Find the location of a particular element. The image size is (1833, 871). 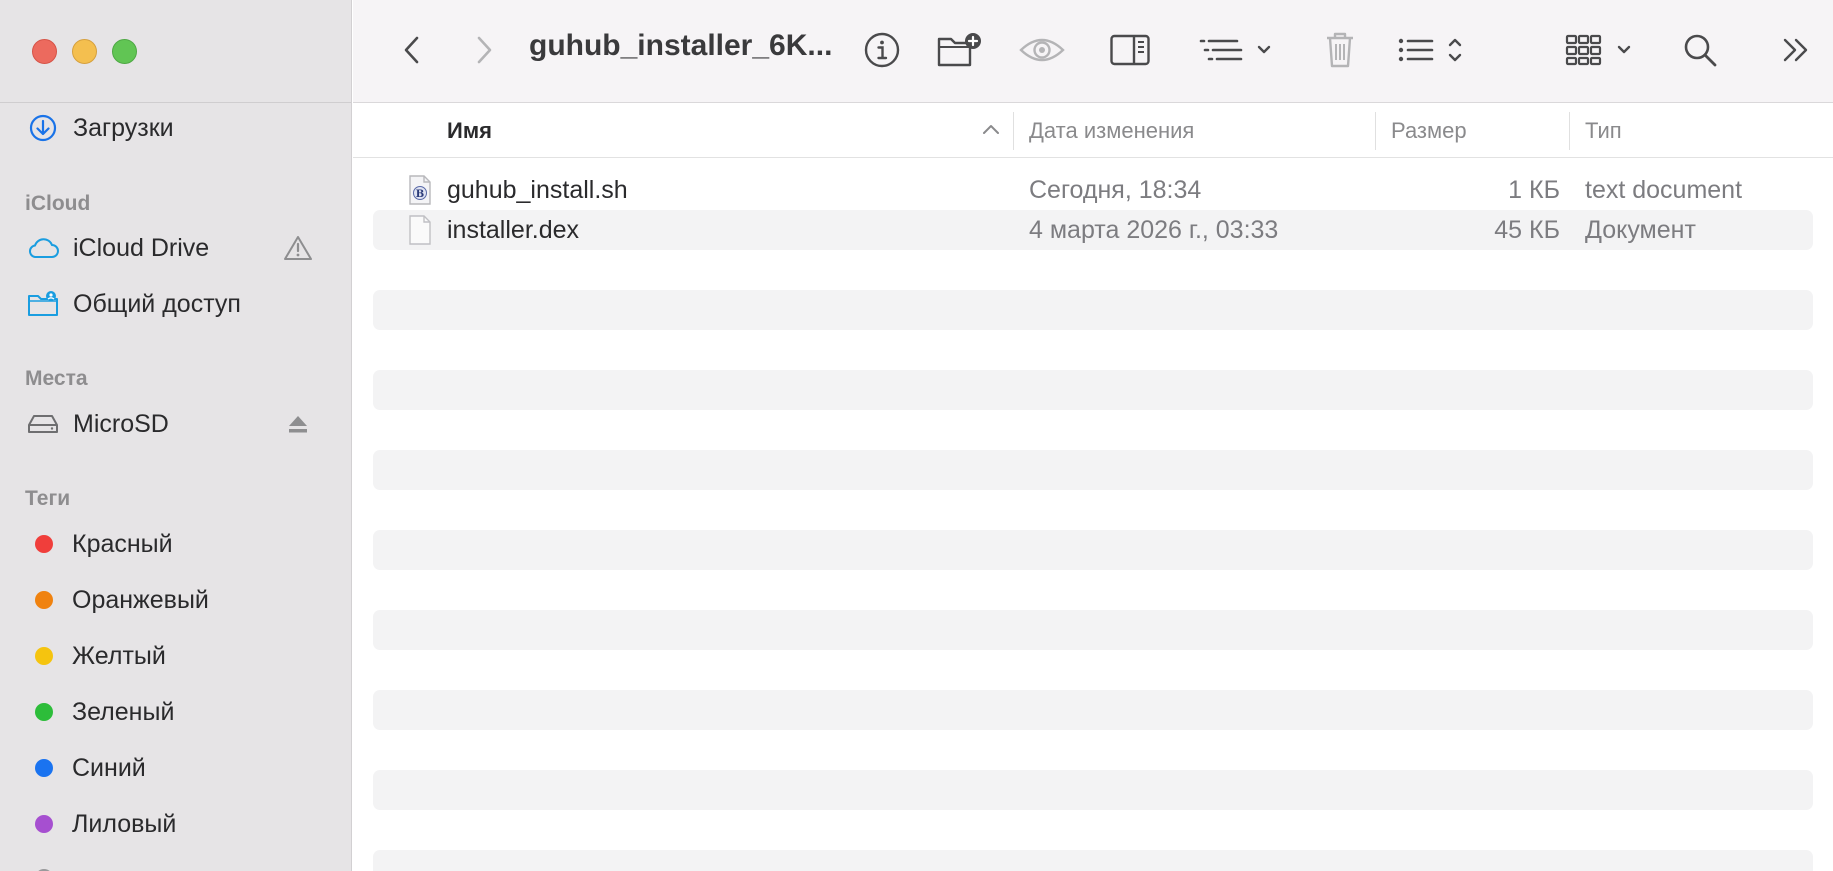

cloud-icon is located at coordinates (43, 248).